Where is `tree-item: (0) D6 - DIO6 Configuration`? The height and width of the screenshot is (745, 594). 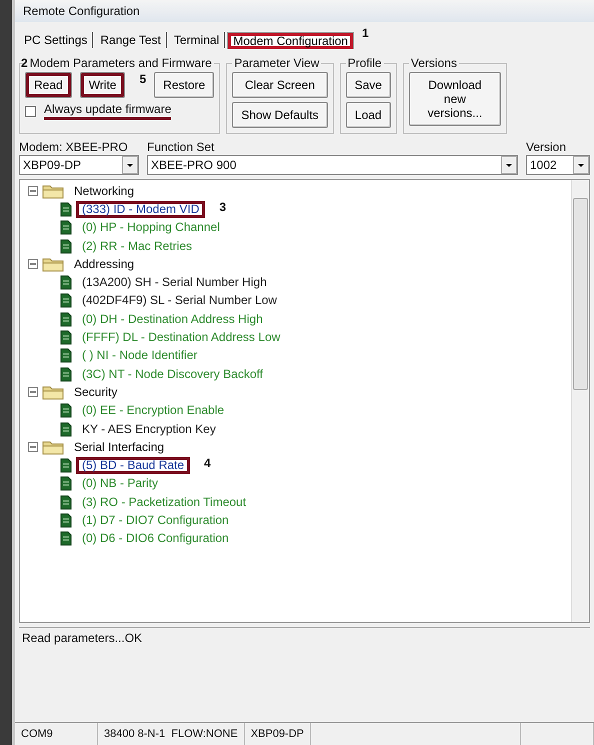
tree-item: (0) D6 - DIO6 Configuration is located at coordinates (155, 539).